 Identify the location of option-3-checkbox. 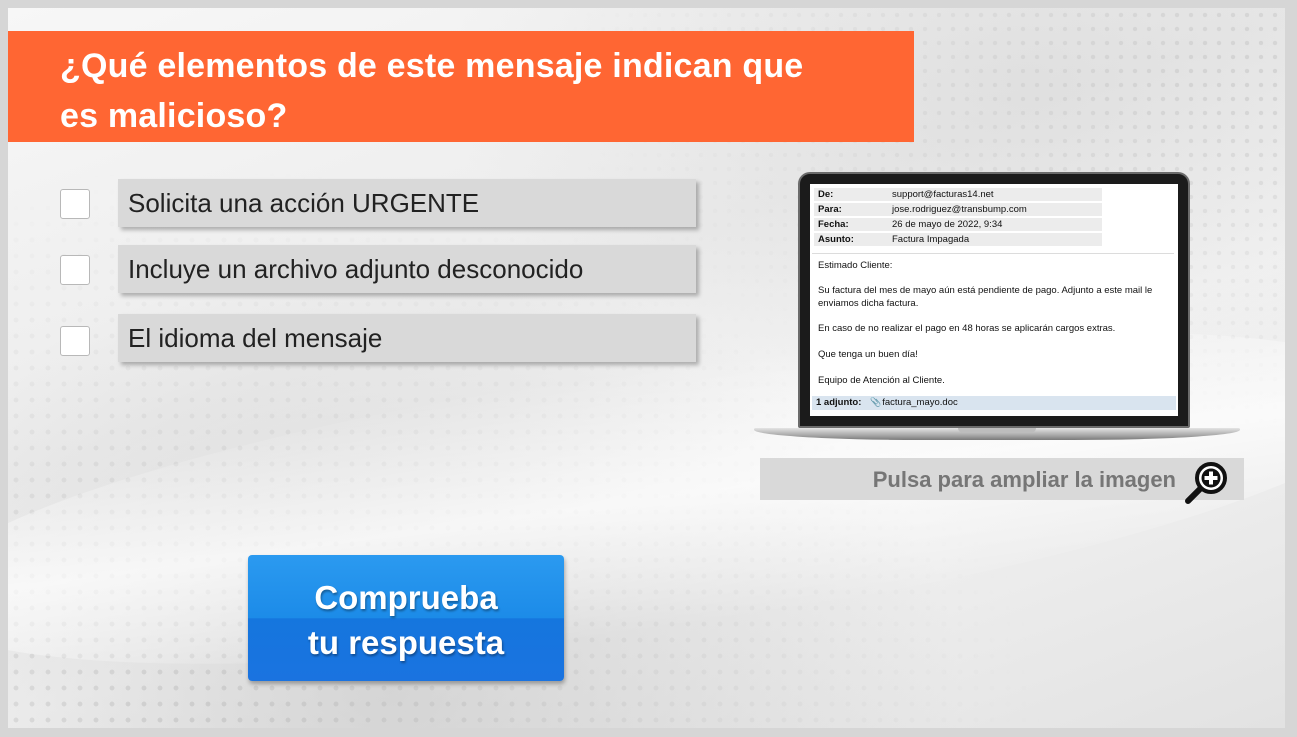
(75, 341).